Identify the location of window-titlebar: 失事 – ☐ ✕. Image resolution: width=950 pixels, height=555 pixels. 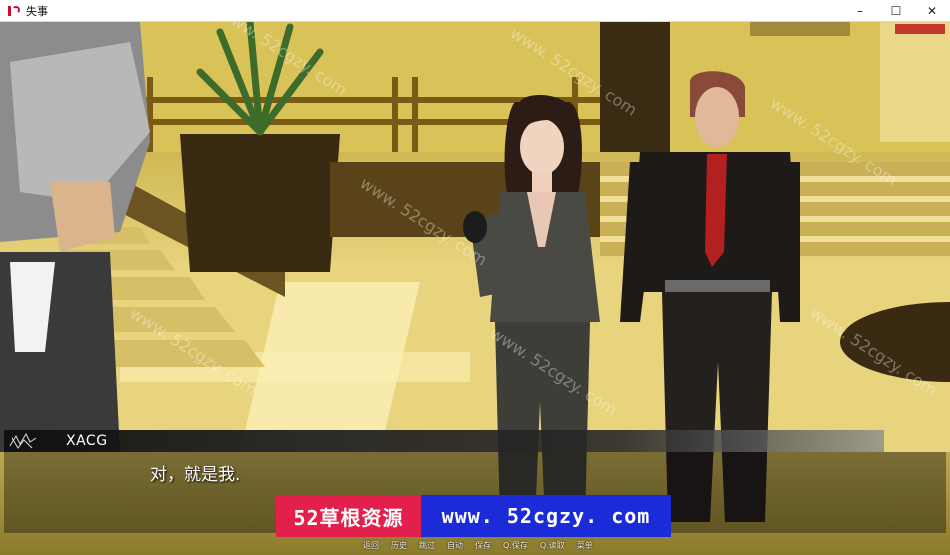
(475, 11).